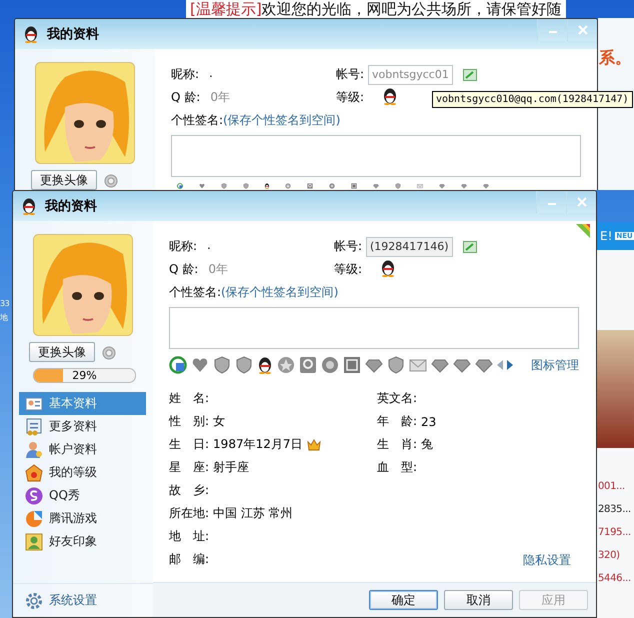 This screenshot has width=634, height=618. What do you see at coordinates (189, 490) in the screenshot?
I see `field-label: 故 乡:` at bounding box center [189, 490].